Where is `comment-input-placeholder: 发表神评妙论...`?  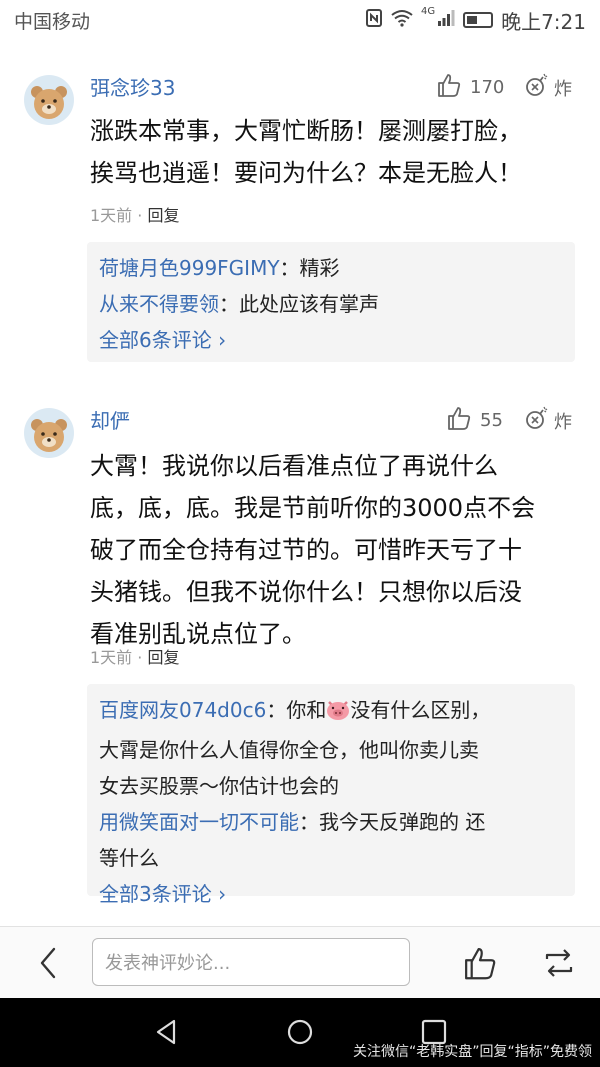
comment-input-placeholder: 发表神评妙论... is located at coordinates (168, 963).